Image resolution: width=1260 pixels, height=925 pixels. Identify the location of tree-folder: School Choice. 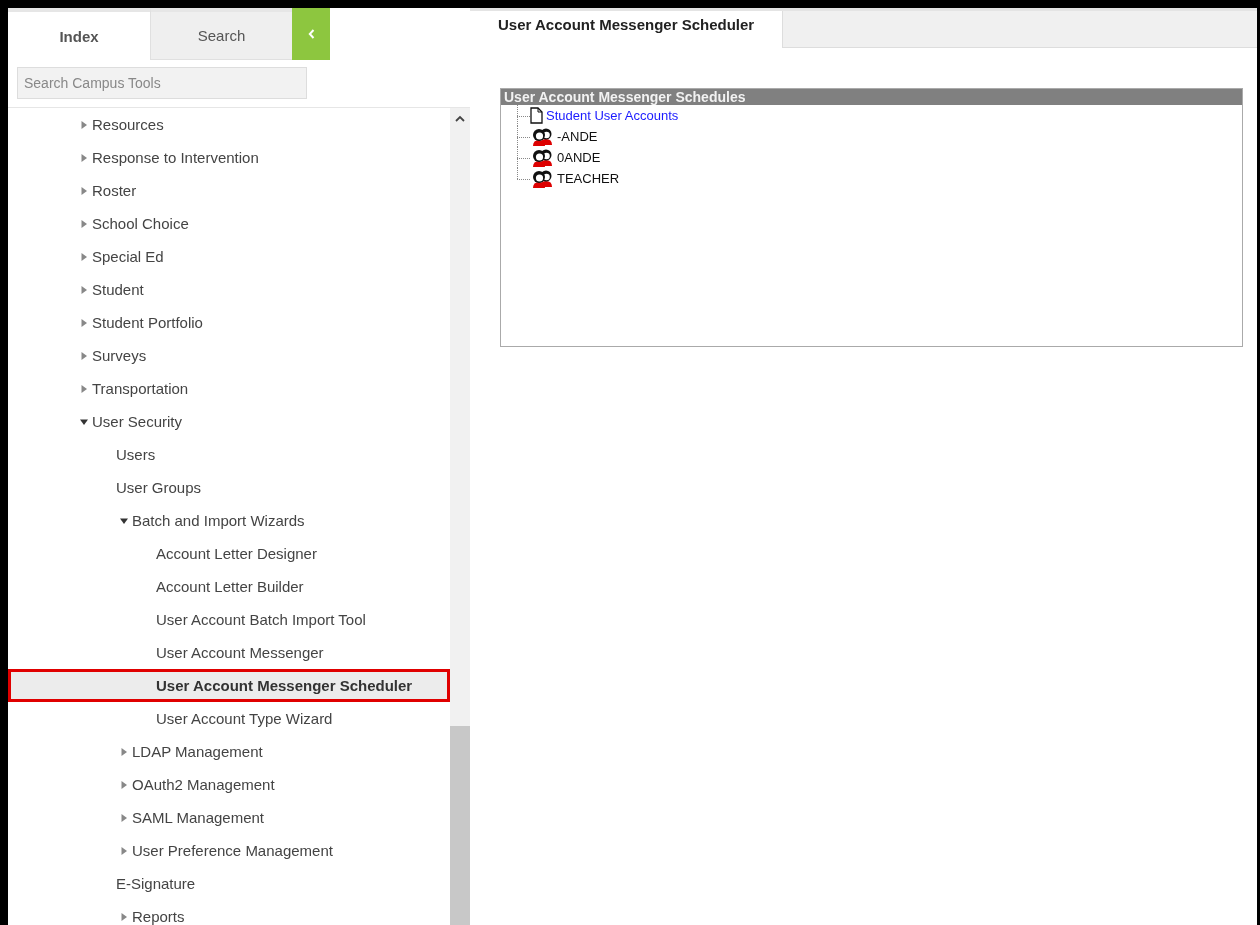
(140, 223).